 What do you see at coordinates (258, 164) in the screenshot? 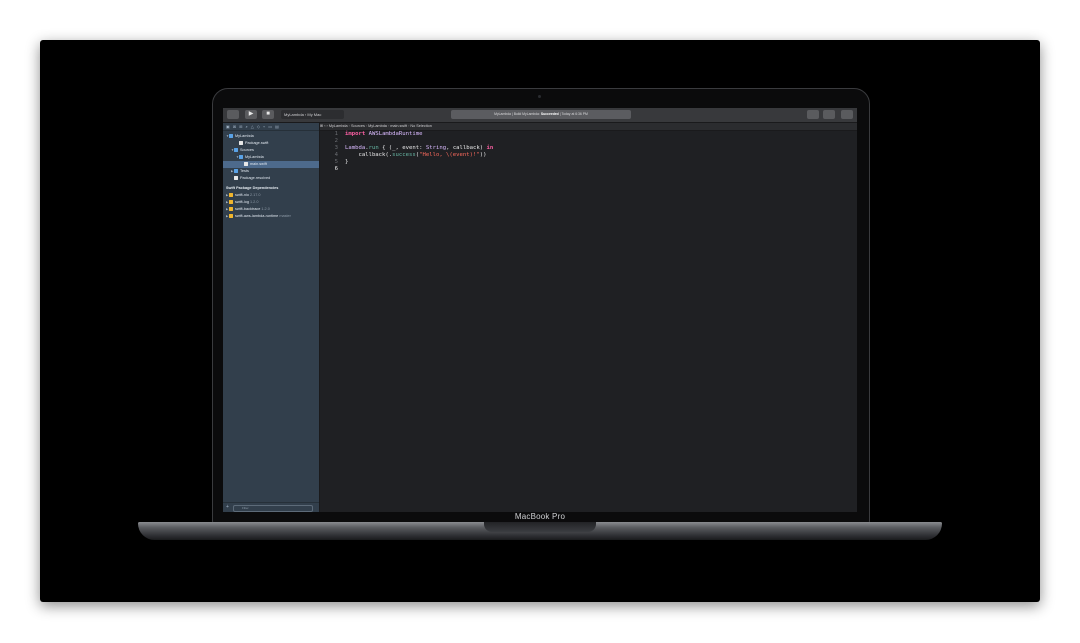
I see `tree-item-label: main.swift` at bounding box center [258, 164].